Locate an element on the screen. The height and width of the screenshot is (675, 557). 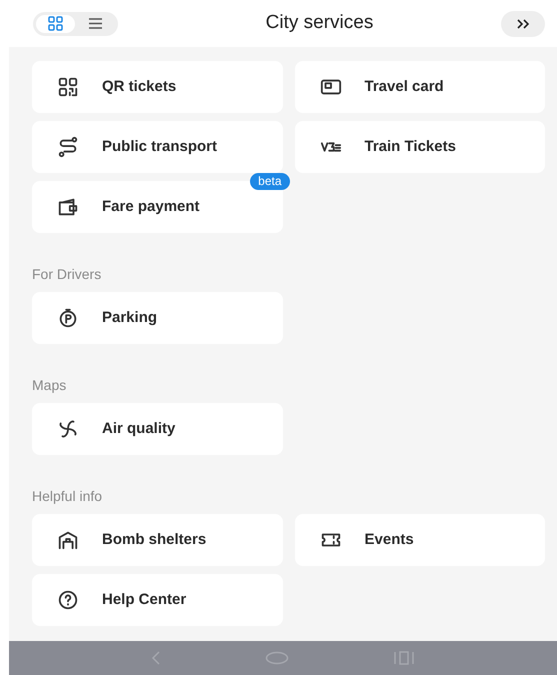
shelter-icon is located at coordinates (68, 540).